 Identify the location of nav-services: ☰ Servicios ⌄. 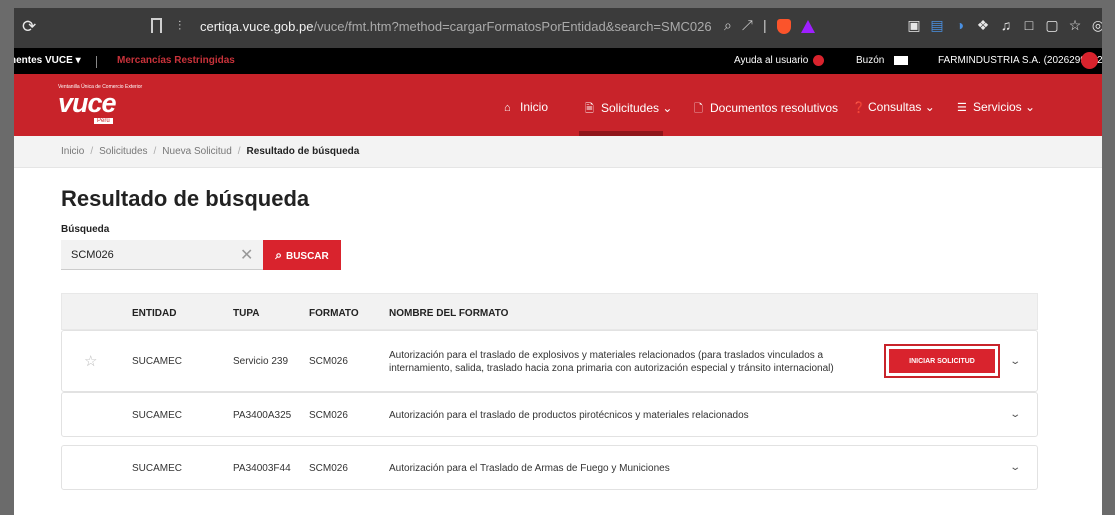
(996, 107).